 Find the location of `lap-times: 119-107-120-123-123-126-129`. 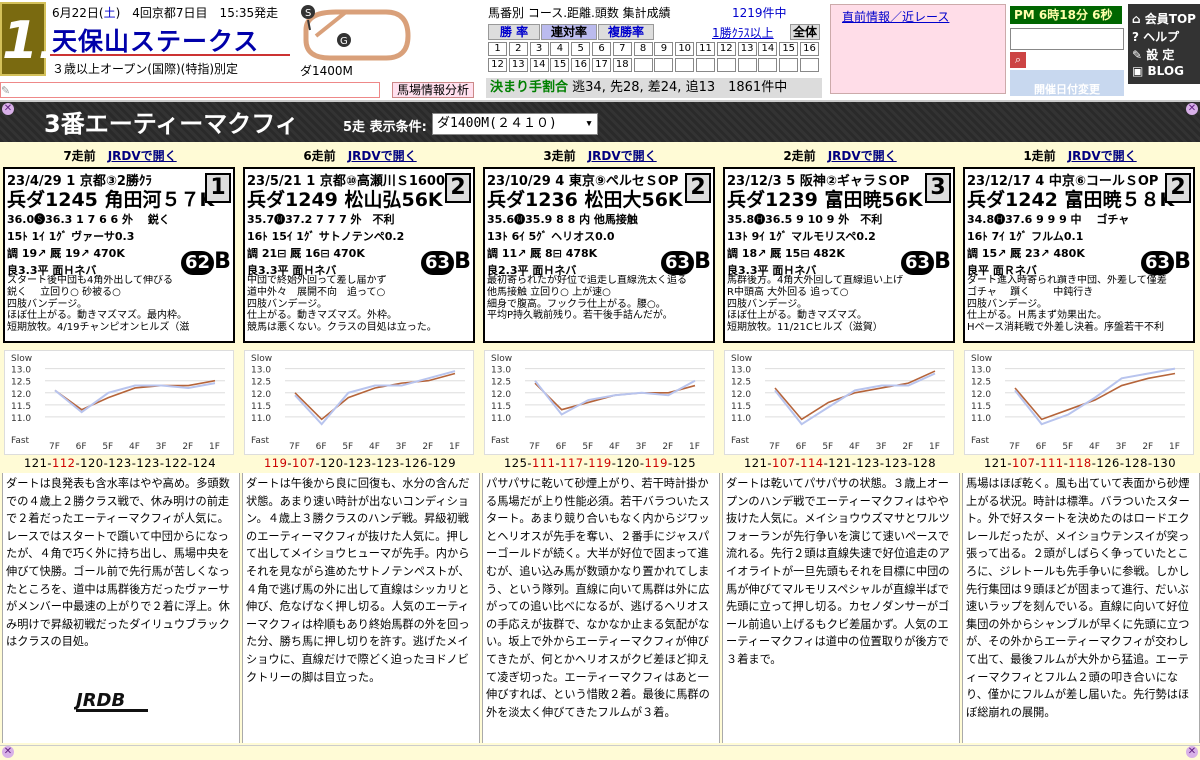

lap-times: 119-107-120-123-123-126-129 is located at coordinates (360, 463).